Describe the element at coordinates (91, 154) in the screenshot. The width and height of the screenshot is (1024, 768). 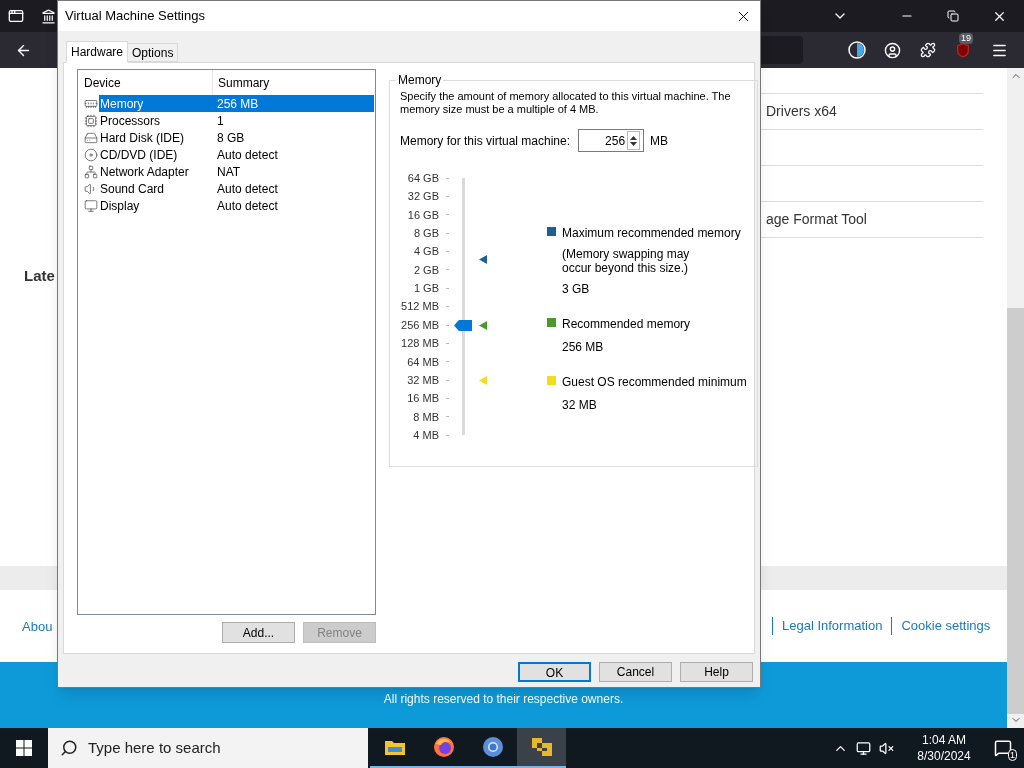
I see `disc-icon` at that location.